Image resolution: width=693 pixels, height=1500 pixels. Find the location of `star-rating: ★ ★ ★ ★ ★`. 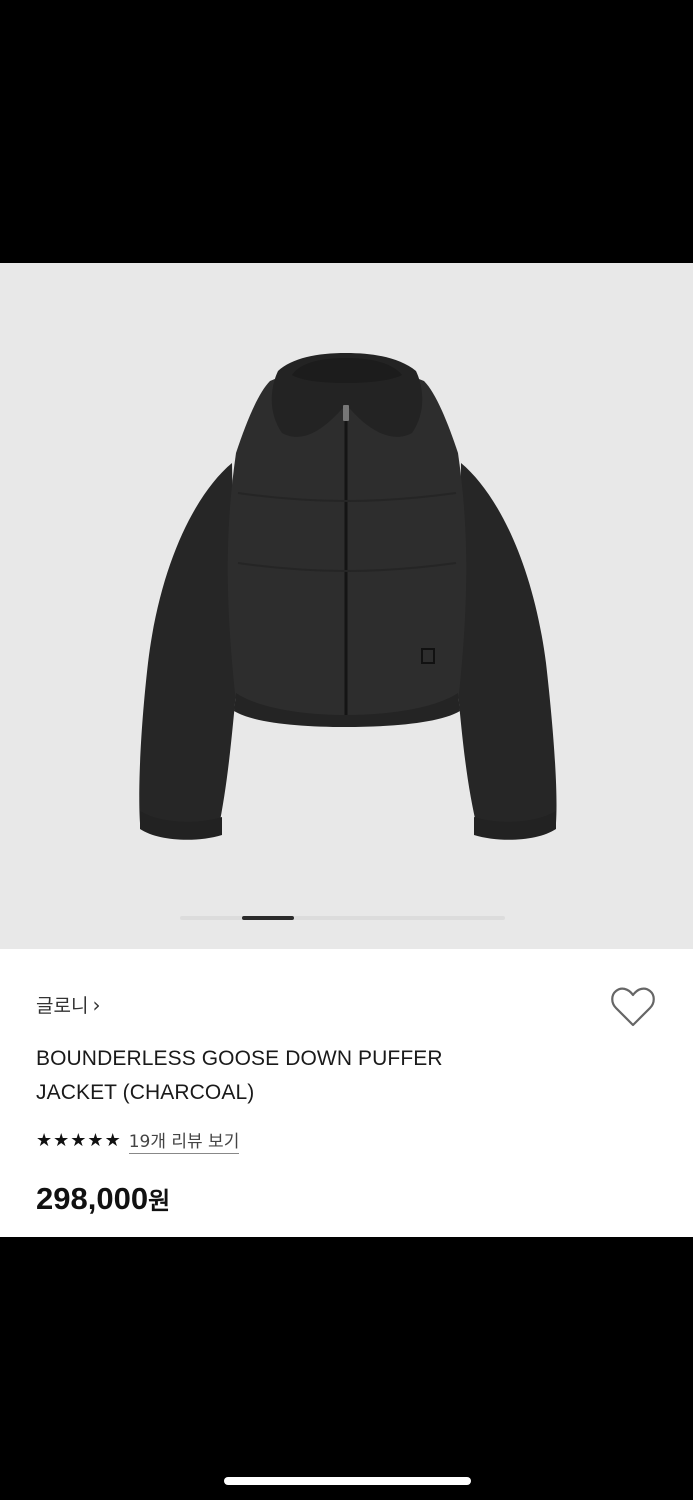

star-rating: ★ ★ ★ ★ ★ is located at coordinates (78, 1140).